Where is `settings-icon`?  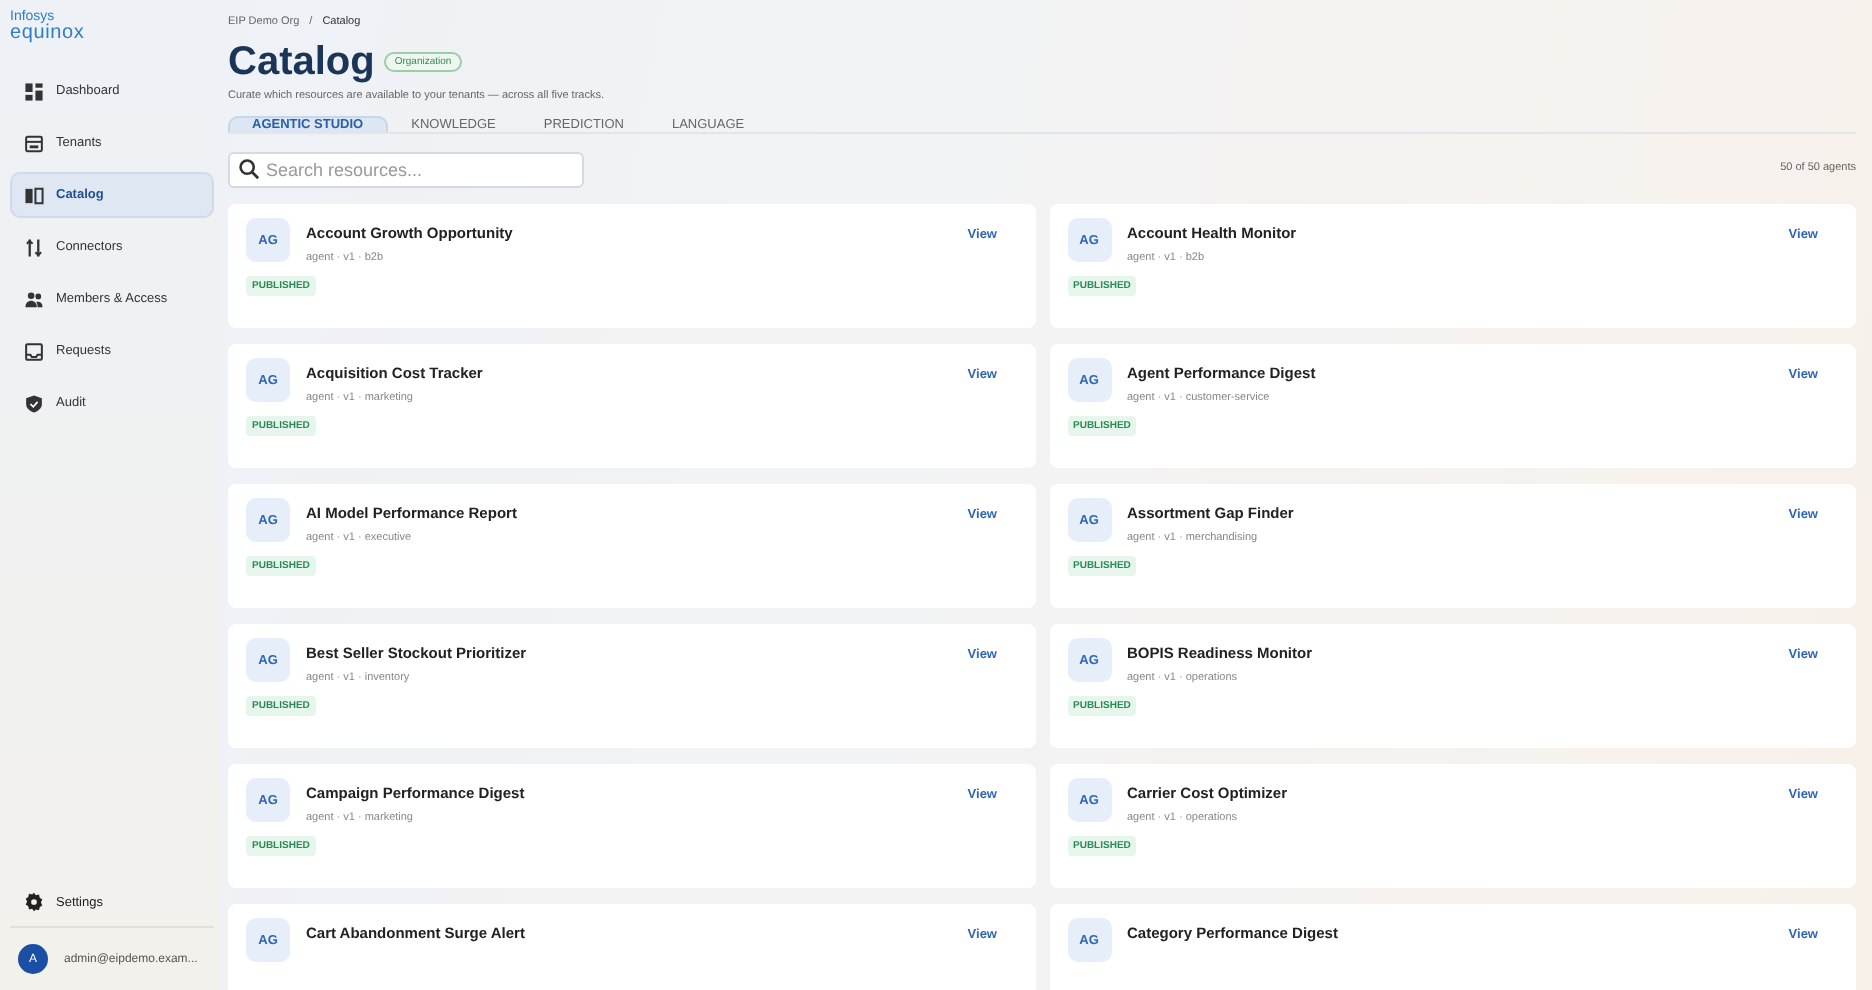
settings-icon is located at coordinates (34, 902).